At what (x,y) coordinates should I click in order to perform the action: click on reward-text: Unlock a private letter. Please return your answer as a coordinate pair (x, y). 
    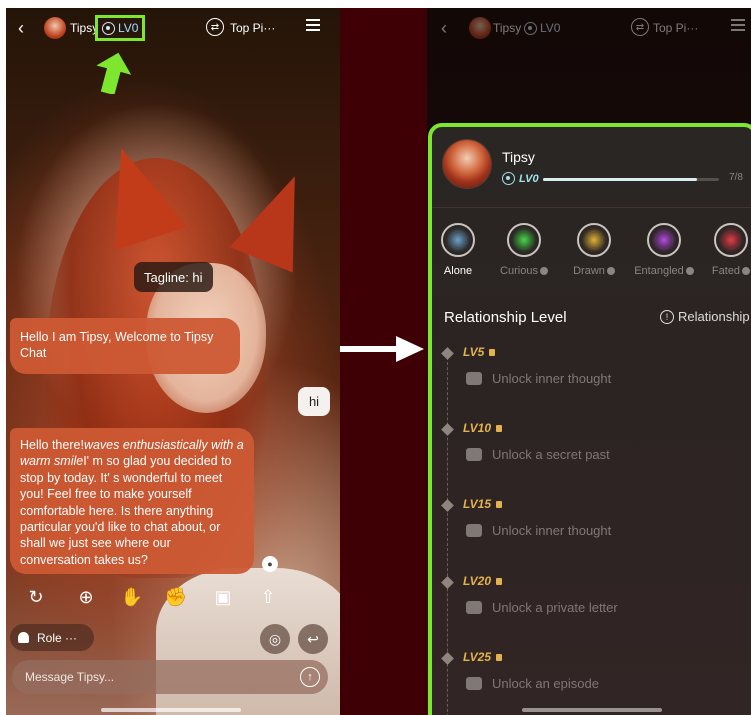
    Looking at the image, I should click on (555, 607).